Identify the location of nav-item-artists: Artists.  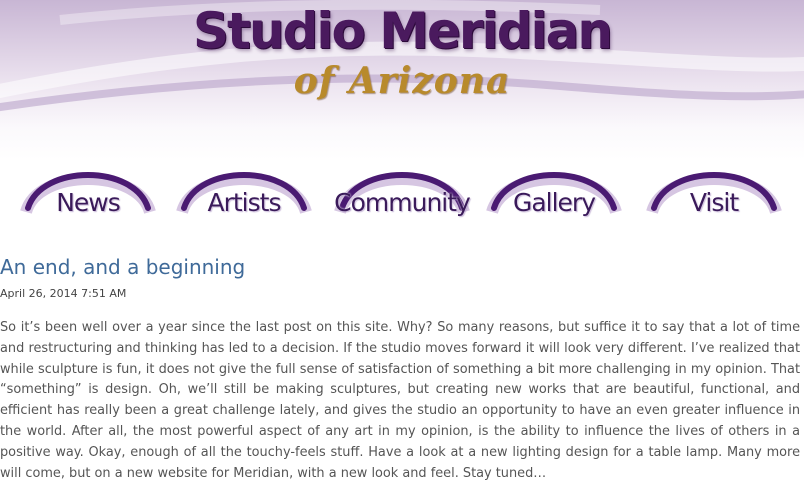
(244, 192).